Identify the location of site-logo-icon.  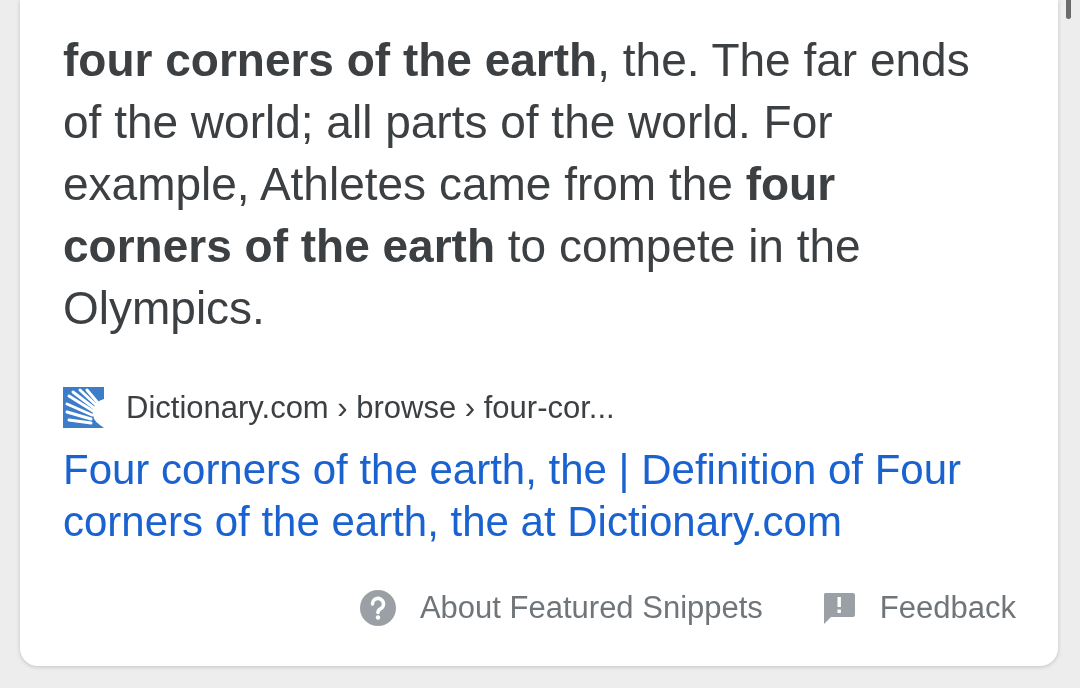
(83, 407).